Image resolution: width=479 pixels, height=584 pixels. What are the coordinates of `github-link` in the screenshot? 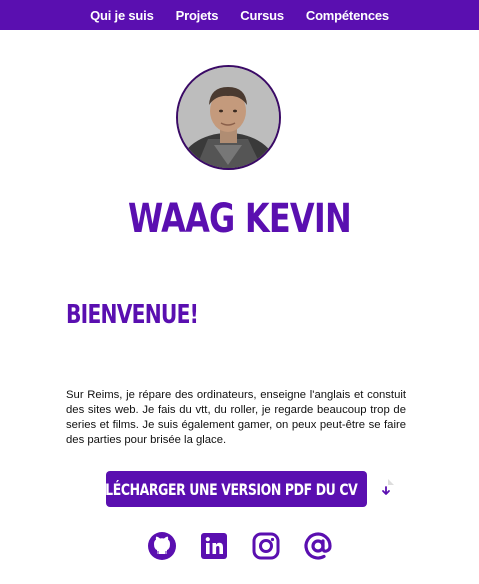 It's located at (162, 546).